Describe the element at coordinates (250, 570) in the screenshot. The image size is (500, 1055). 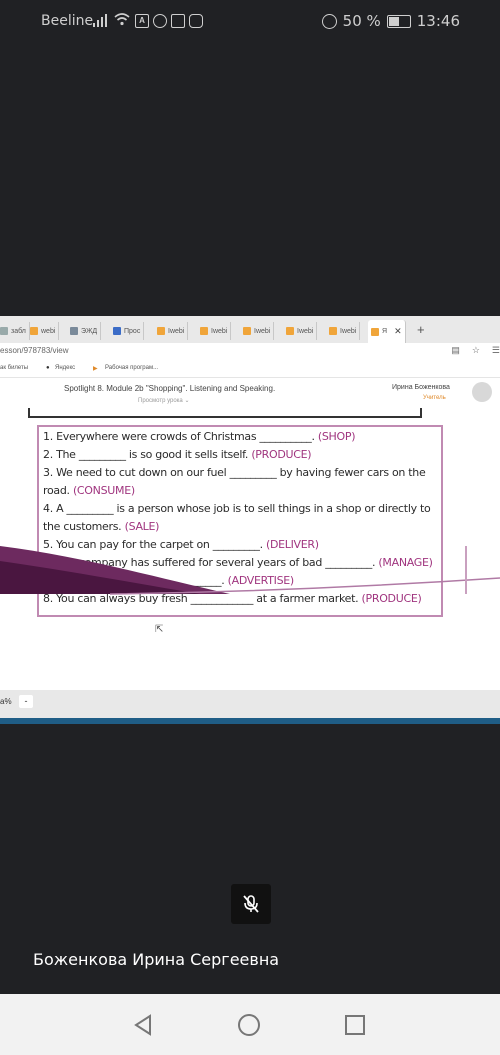
I see `slide-decoration` at that location.